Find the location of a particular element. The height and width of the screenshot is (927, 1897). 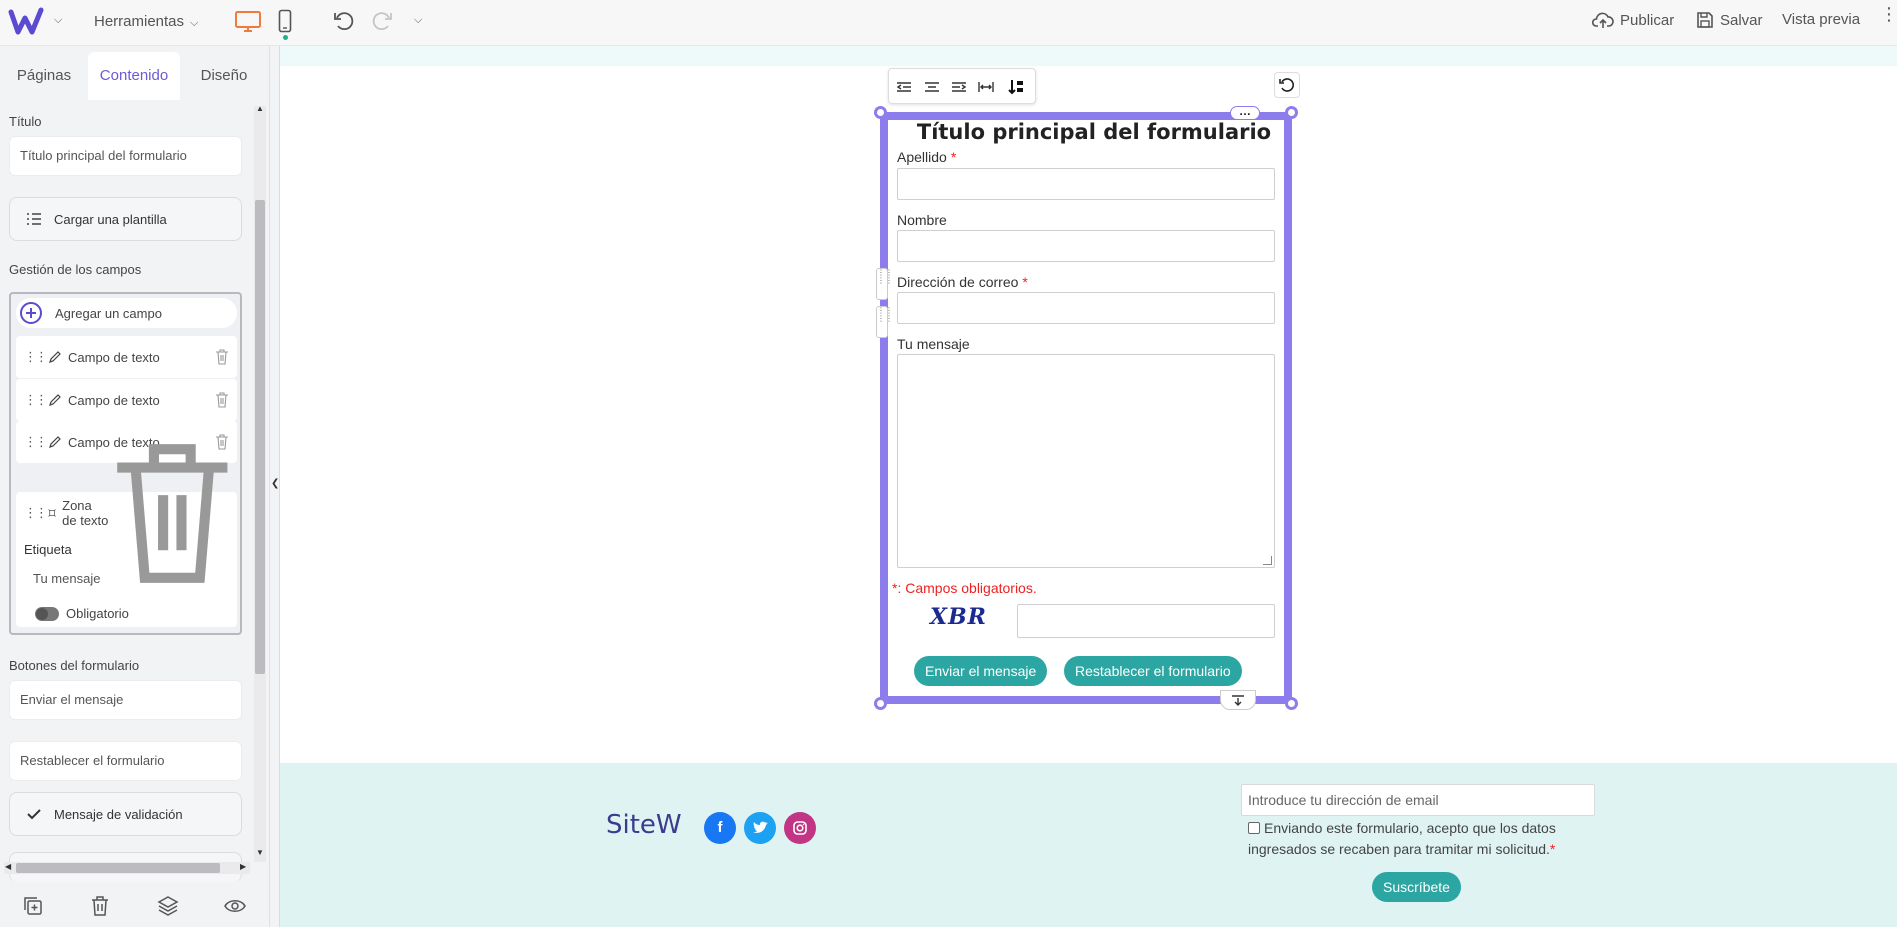

firstname-input is located at coordinates (1086, 246).